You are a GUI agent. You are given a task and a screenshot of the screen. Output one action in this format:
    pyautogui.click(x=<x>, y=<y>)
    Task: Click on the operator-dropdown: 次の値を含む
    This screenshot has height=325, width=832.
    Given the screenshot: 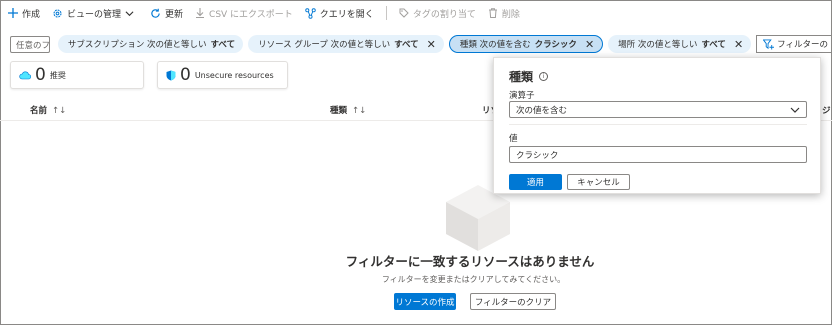 What is the action you would take?
    pyautogui.click(x=658, y=109)
    